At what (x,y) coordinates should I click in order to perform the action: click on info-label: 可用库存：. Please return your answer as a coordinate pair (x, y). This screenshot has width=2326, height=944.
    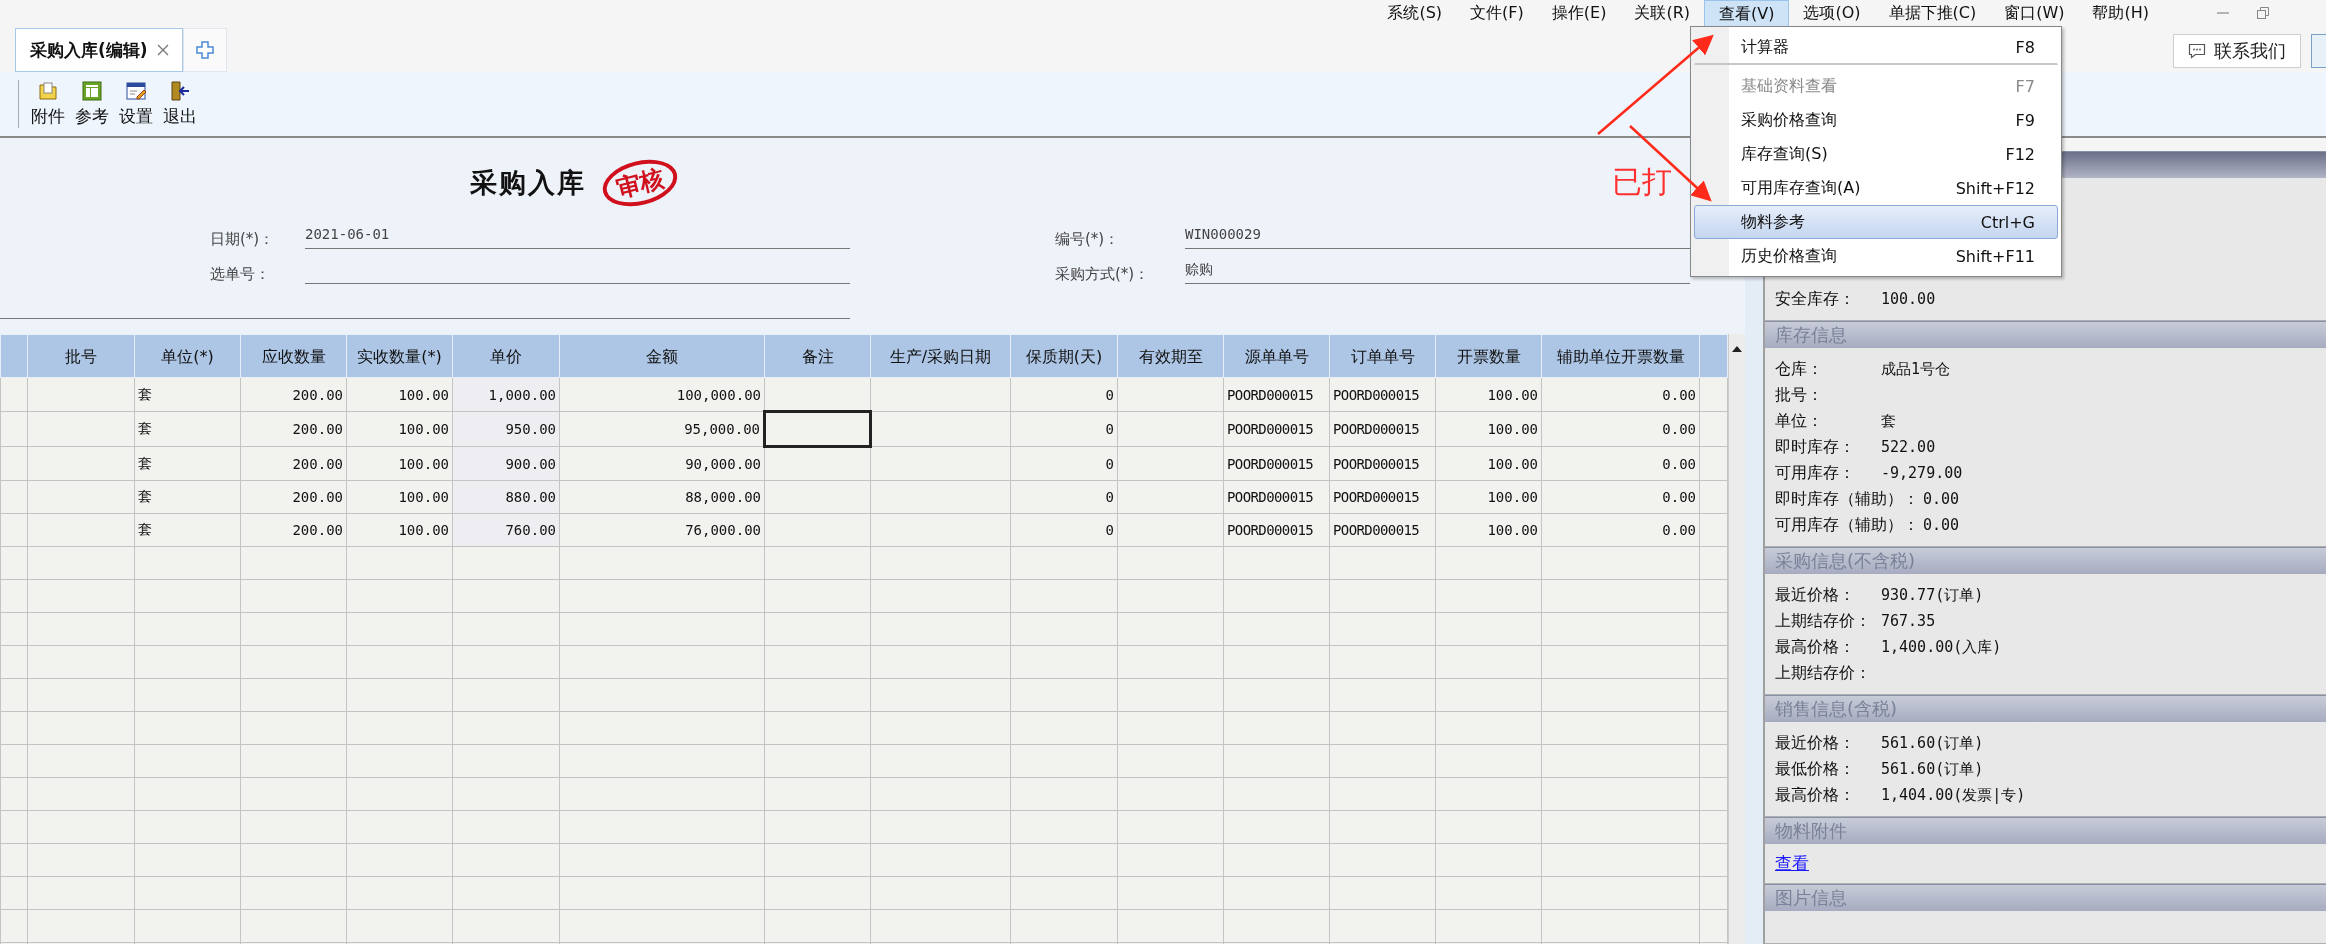
    Looking at the image, I should click on (1815, 473).